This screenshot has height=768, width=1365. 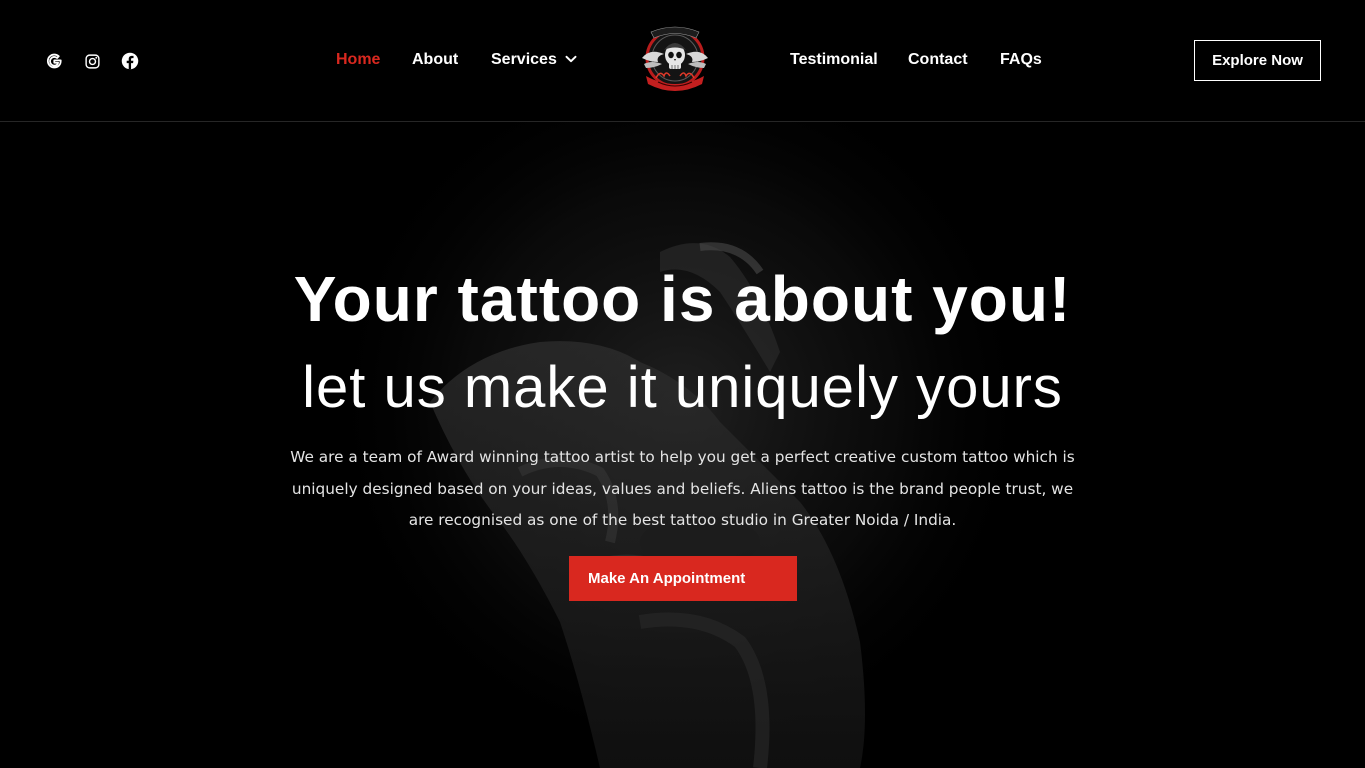 What do you see at coordinates (571, 59) in the screenshot?
I see `chevron-down-icon` at bounding box center [571, 59].